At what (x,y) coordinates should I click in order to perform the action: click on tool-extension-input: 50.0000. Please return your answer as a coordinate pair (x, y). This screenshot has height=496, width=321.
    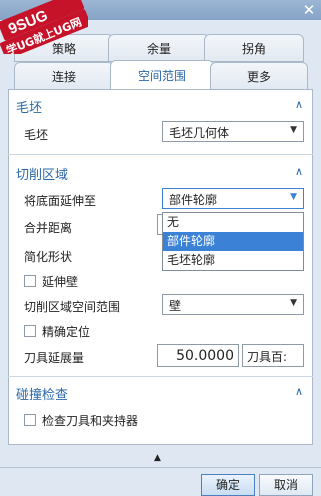
    Looking at the image, I should click on (198, 355).